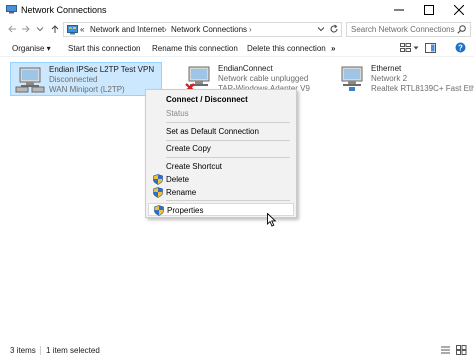 The height and width of the screenshot is (357, 474). What do you see at coordinates (82, 29) in the screenshot?
I see `address-overflow: «` at bounding box center [82, 29].